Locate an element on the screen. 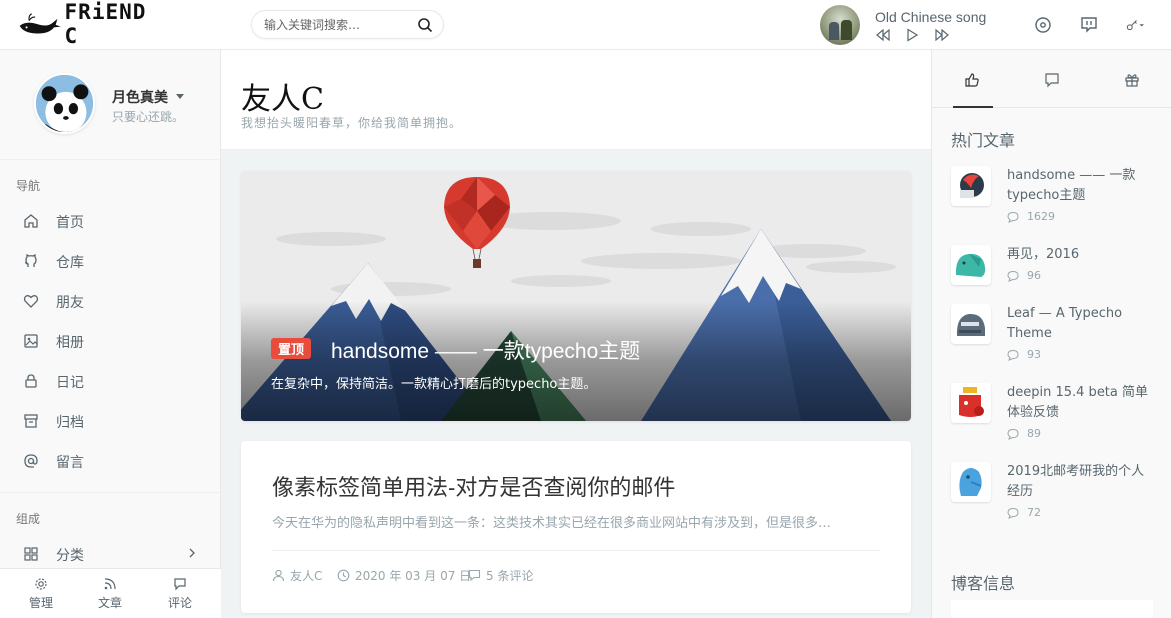 Image resolution: width=1171 pixels, height=618 pixels. blog-info-panel is located at coordinates (1052, 609).